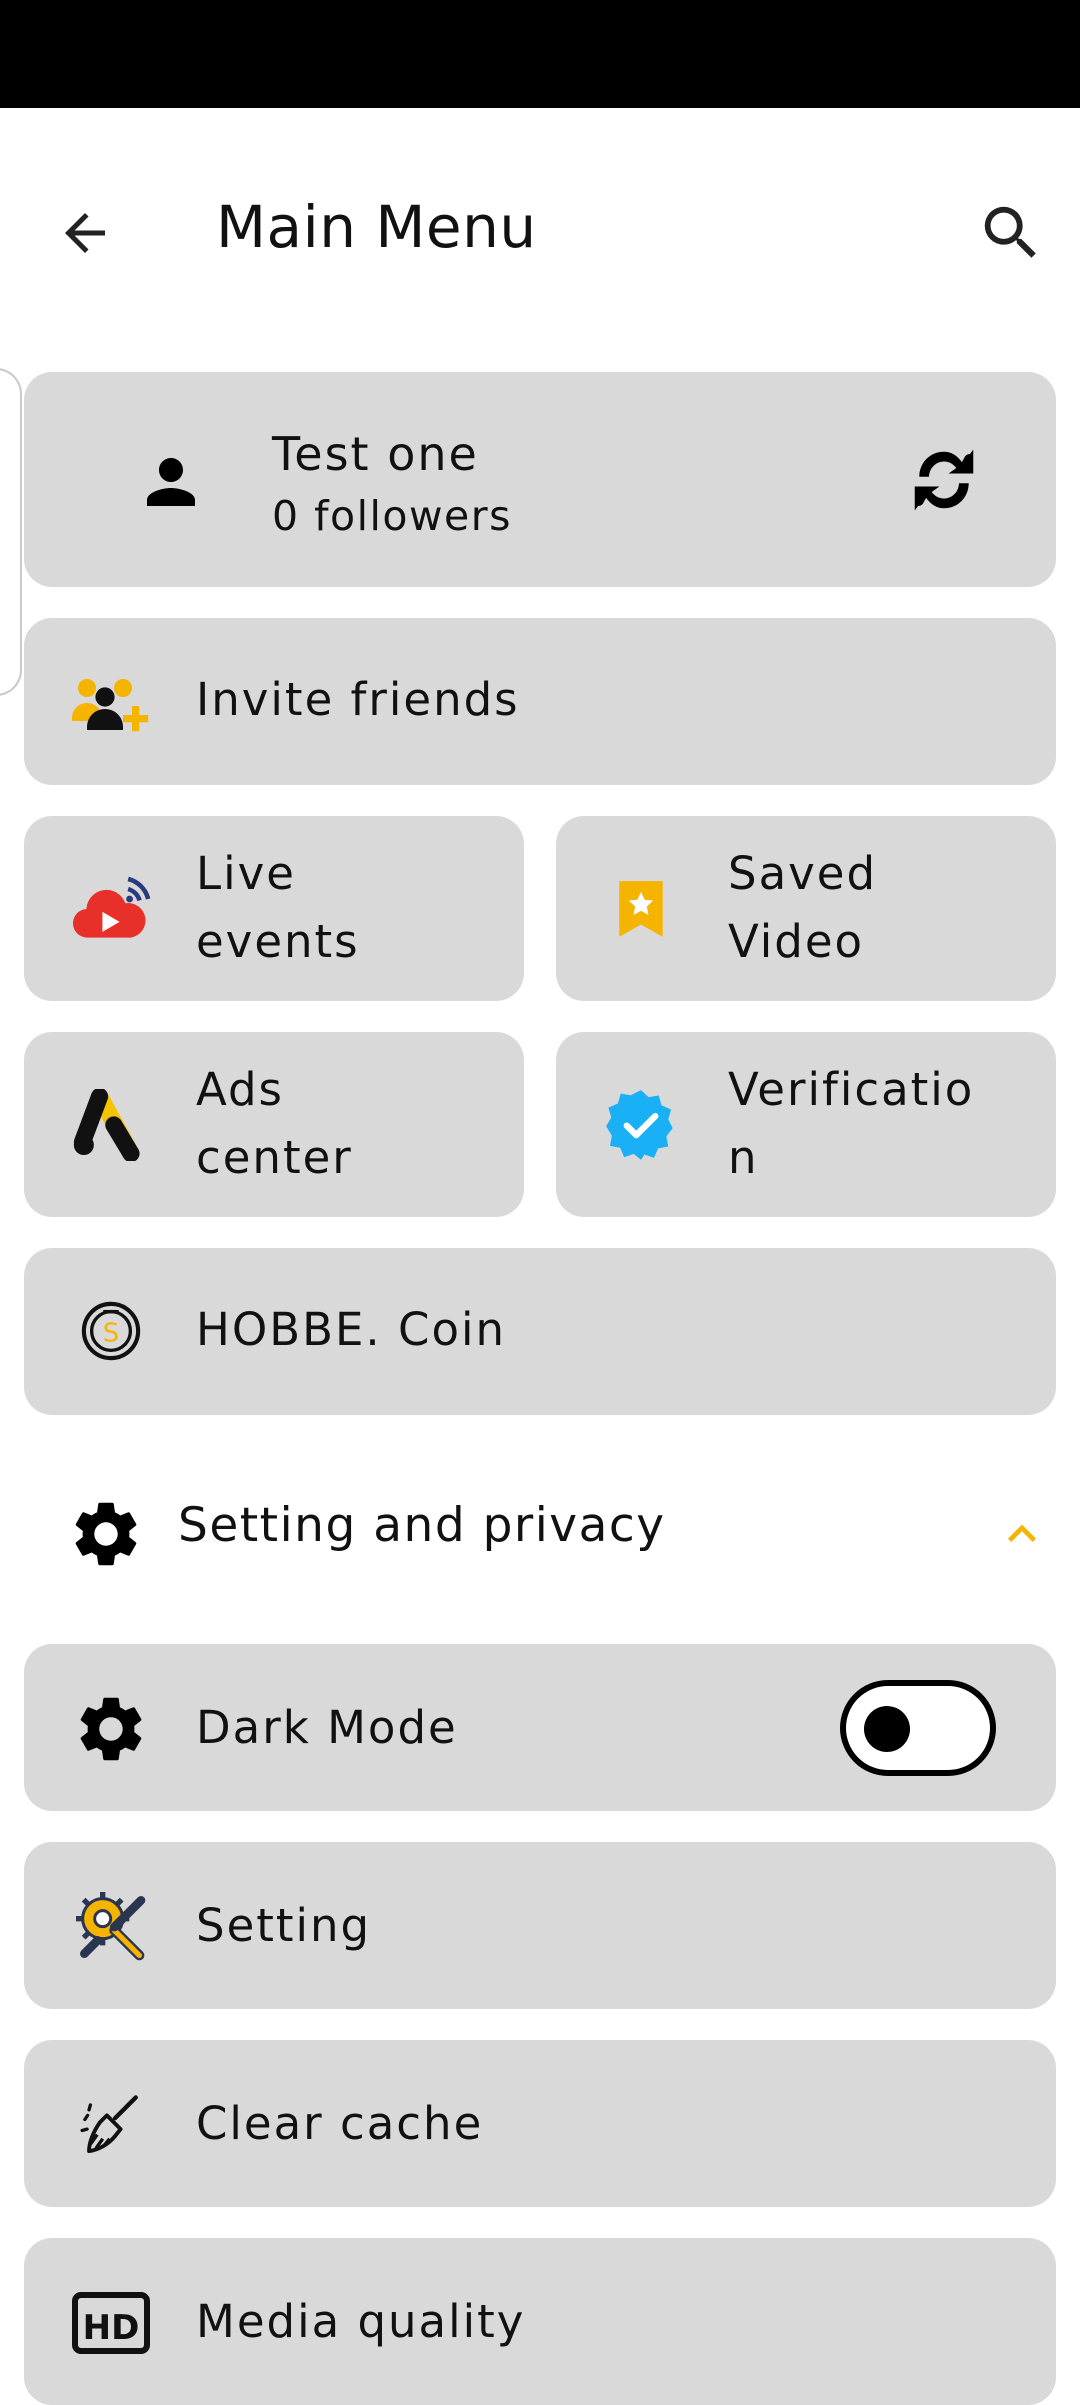 This screenshot has height=2405, width=1080. What do you see at coordinates (284, 1925) in the screenshot?
I see `setting-label: Setting` at bounding box center [284, 1925].